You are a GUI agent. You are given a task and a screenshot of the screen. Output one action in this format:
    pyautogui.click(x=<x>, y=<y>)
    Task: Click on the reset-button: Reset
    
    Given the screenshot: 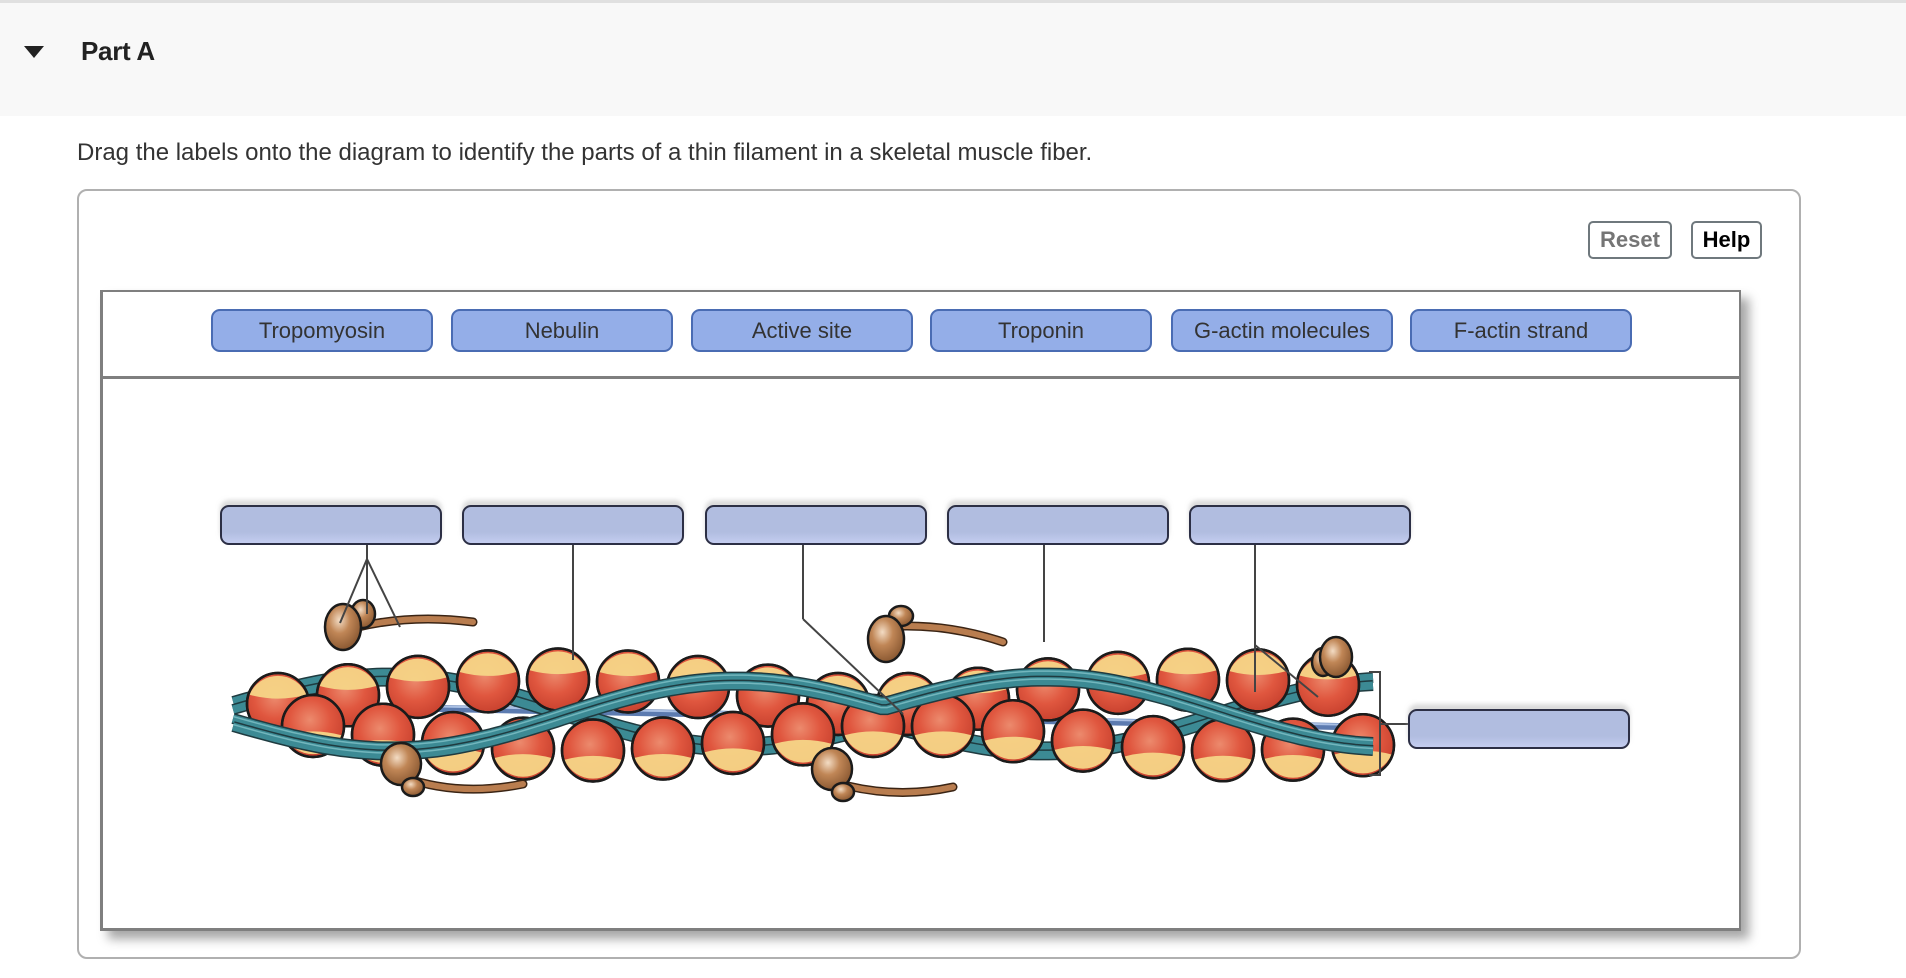 What is the action you would take?
    pyautogui.click(x=1630, y=240)
    